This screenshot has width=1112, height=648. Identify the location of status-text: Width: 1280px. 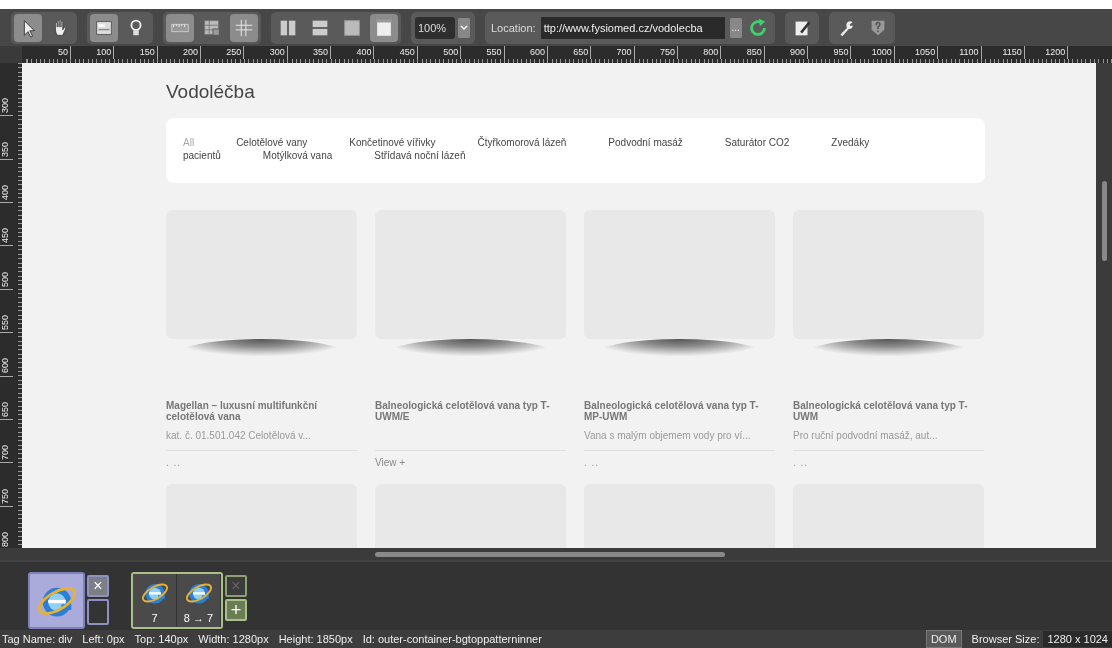
(233, 639).